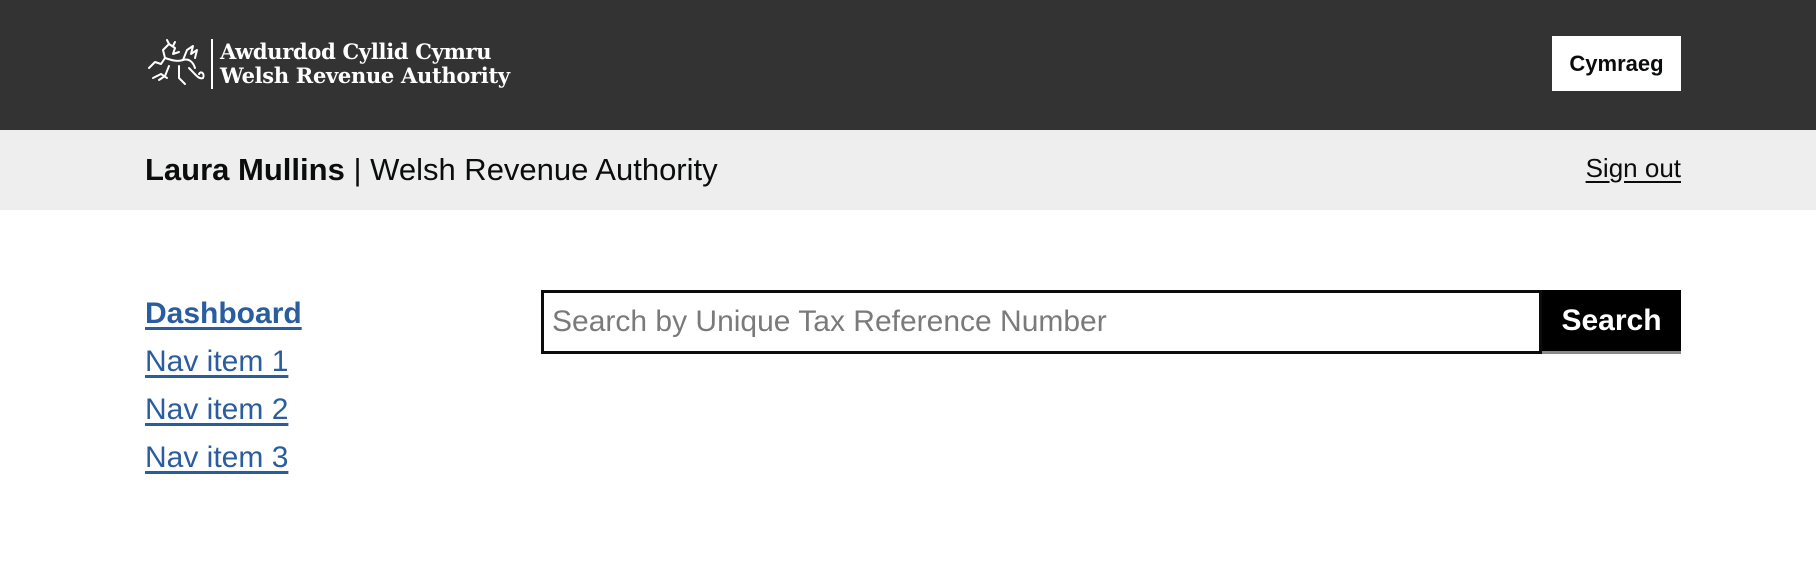 The image size is (1816, 566). Describe the element at coordinates (356, 51) in the screenshot. I see `logo-text-welsh: Awdurdod Cyllid Cymru` at that location.